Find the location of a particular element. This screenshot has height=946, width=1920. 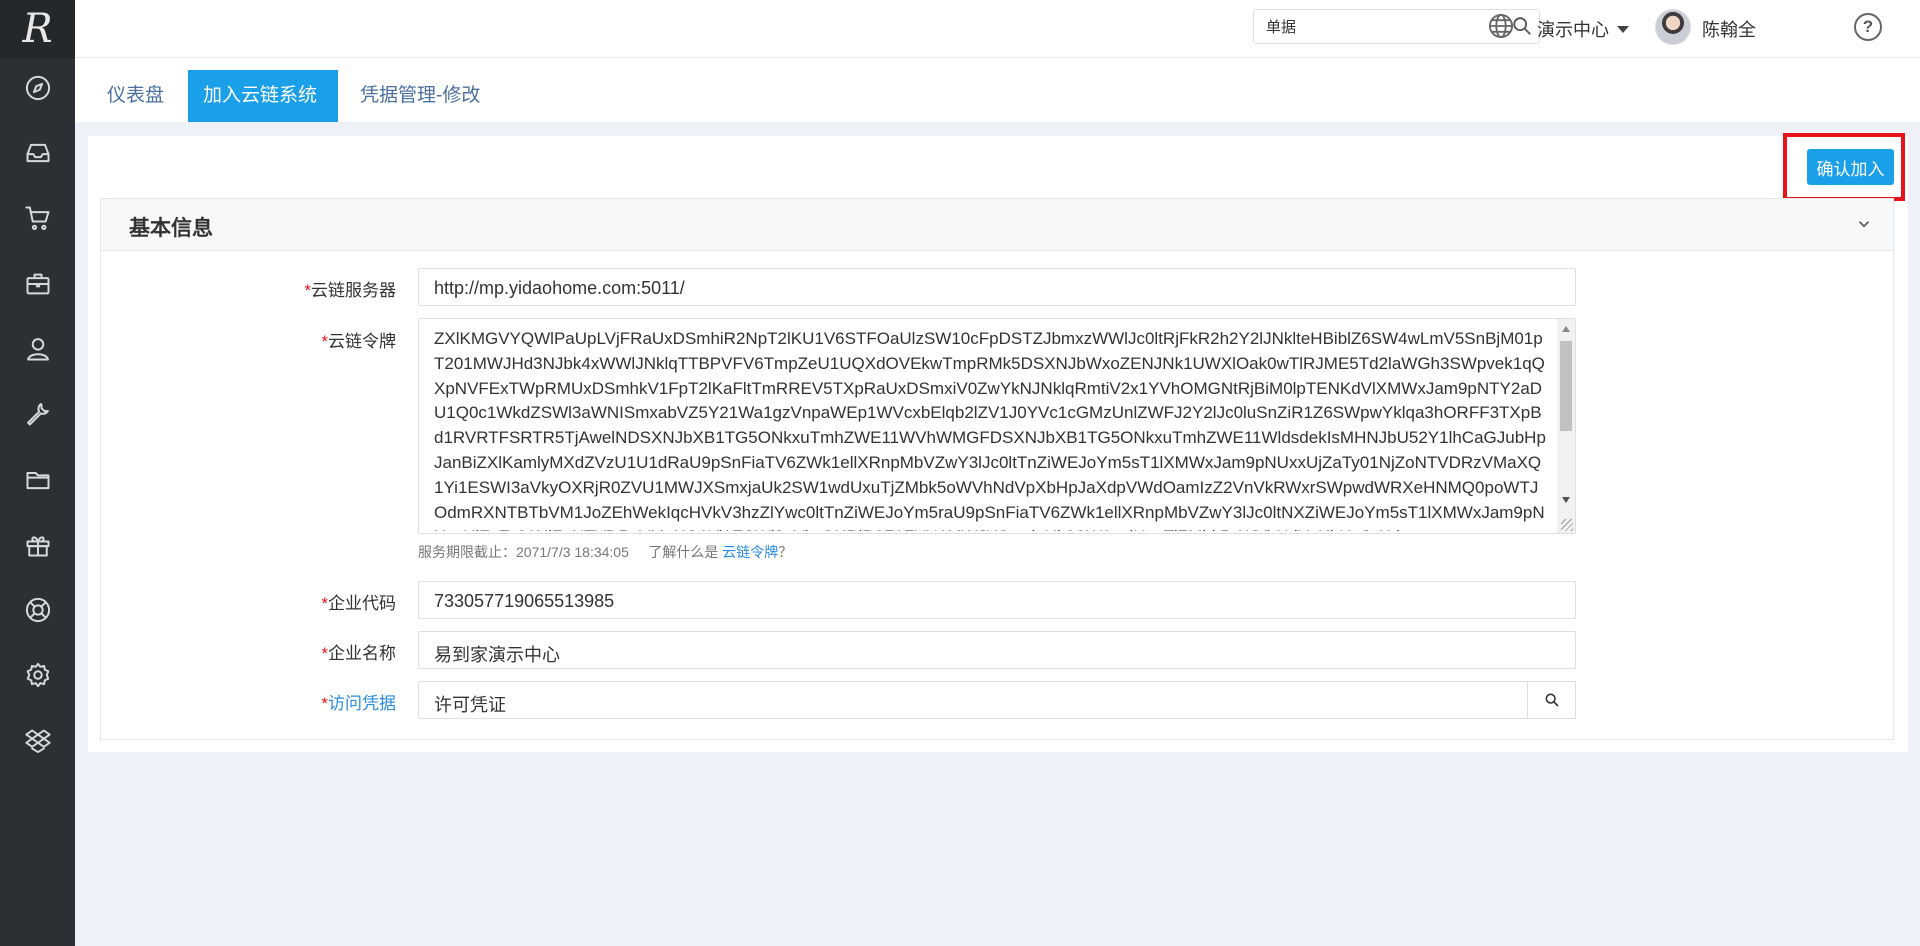

language-icon is located at coordinates (1502, 27).